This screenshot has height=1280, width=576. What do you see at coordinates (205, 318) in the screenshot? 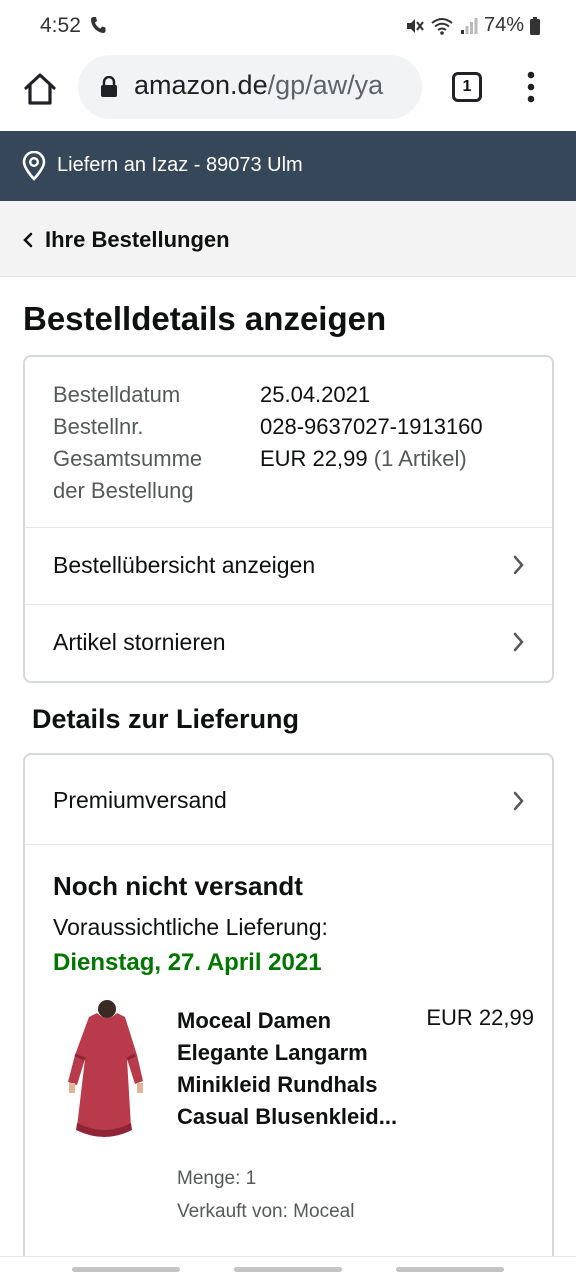
I see `page-title: Bestelldetails anzeigen` at bounding box center [205, 318].